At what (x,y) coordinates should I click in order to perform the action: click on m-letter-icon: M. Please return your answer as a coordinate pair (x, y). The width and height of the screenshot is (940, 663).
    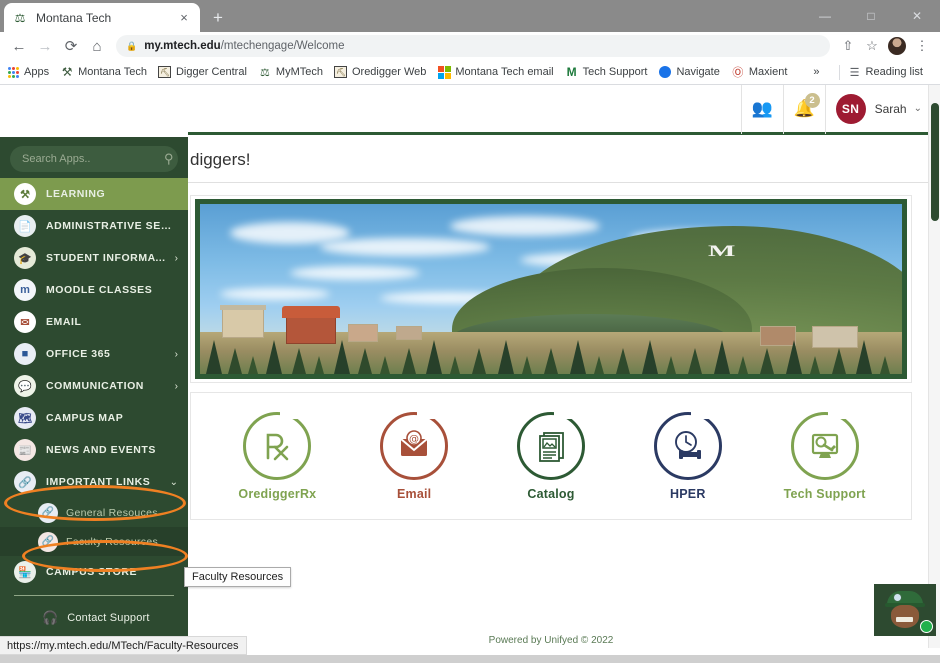
    Looking at the image, I should click on (571, 72).